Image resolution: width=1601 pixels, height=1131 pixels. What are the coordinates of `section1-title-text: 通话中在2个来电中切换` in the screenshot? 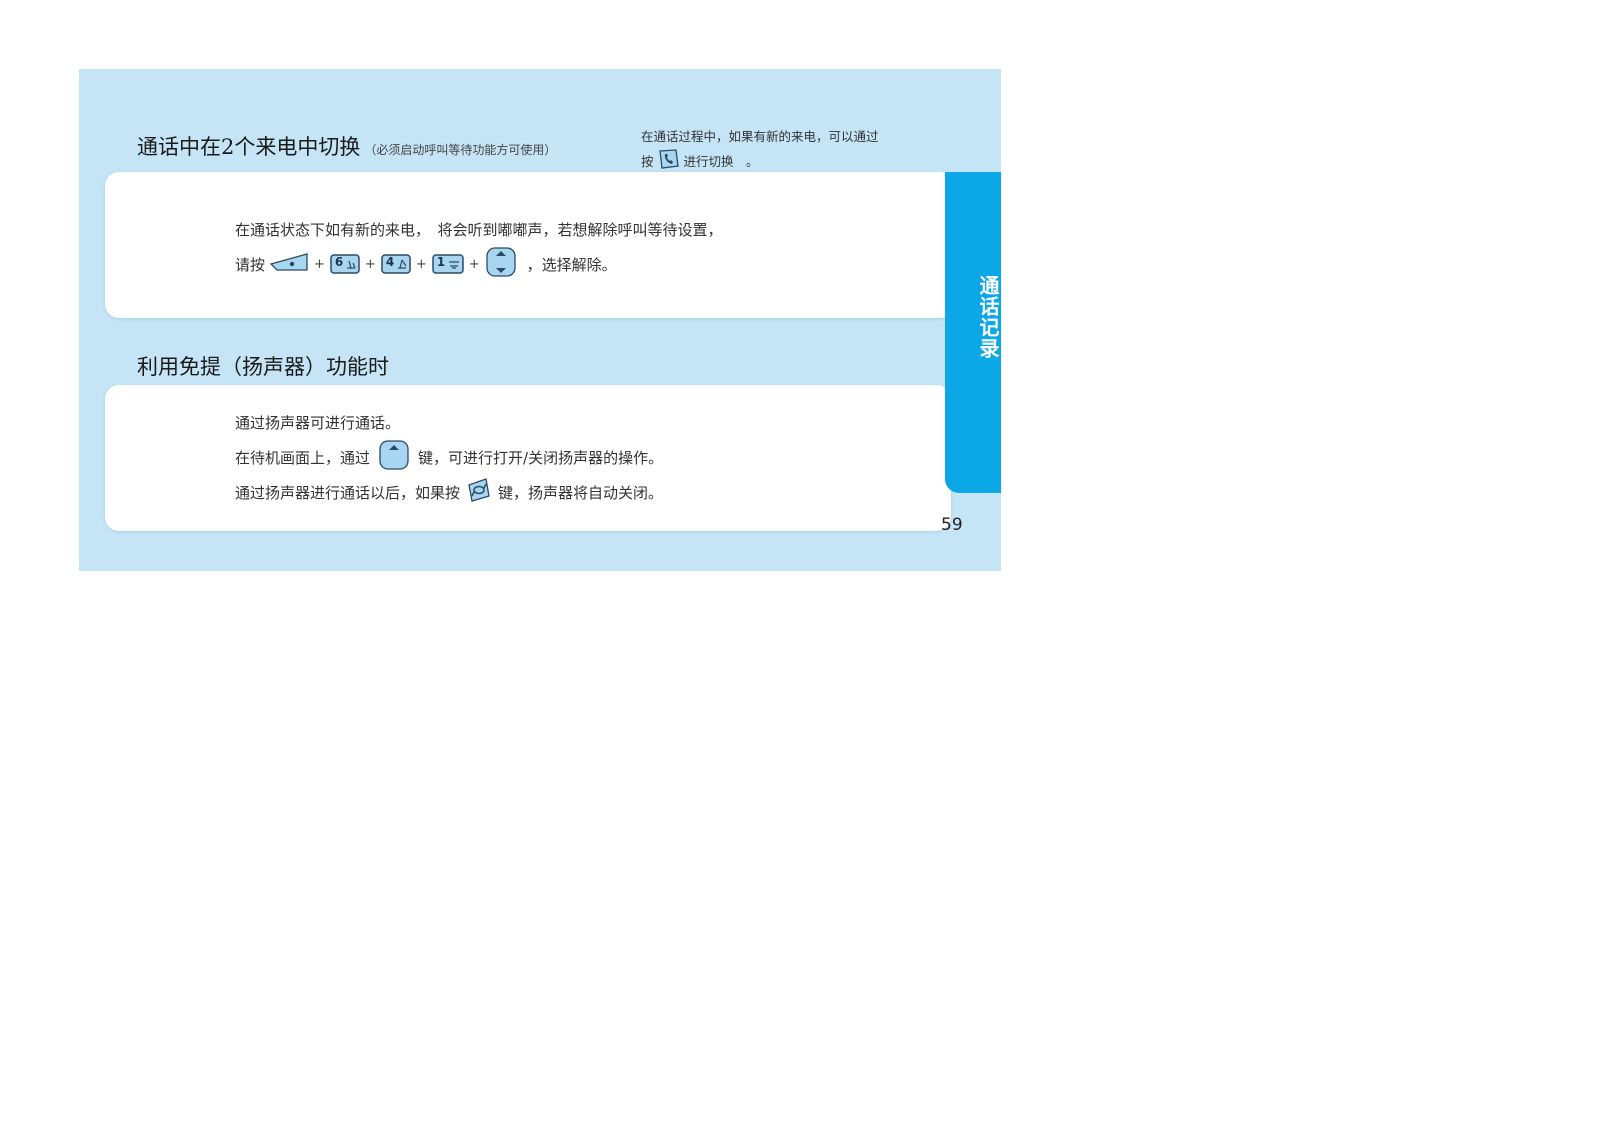 It's located at (249, 147).